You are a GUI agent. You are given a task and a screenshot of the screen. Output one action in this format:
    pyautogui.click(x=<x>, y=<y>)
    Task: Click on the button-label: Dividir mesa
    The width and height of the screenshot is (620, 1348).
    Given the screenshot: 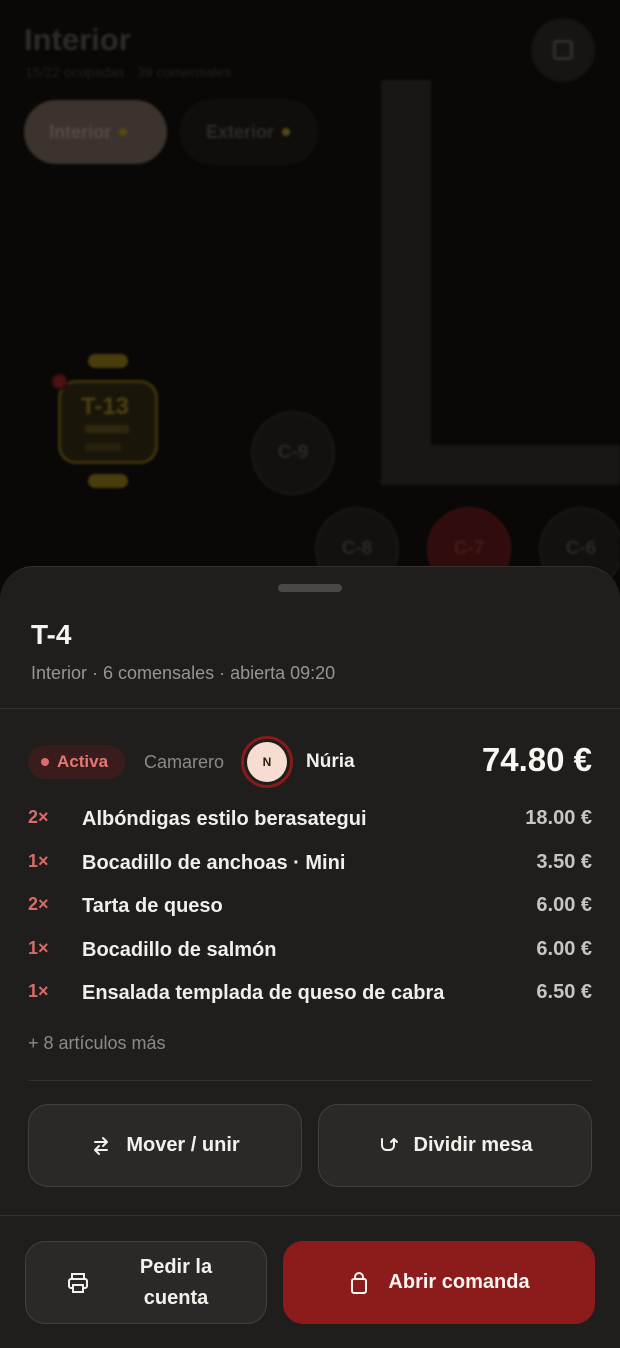 What is the action you would take?
    pyautogui.click(x=473, y=1145)
    